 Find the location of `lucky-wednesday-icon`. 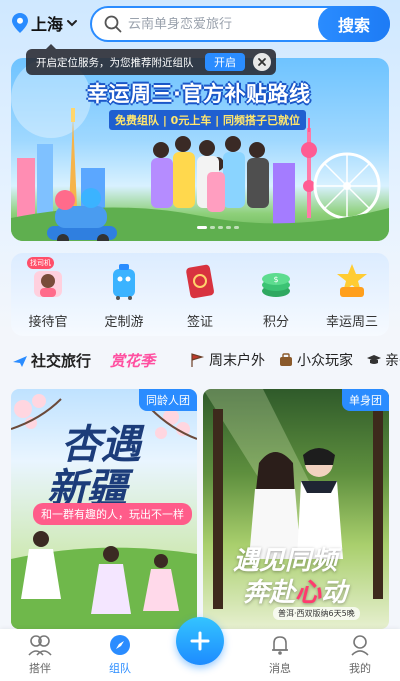

lucky-wednesday-icon is located at coordinates (352, 281).